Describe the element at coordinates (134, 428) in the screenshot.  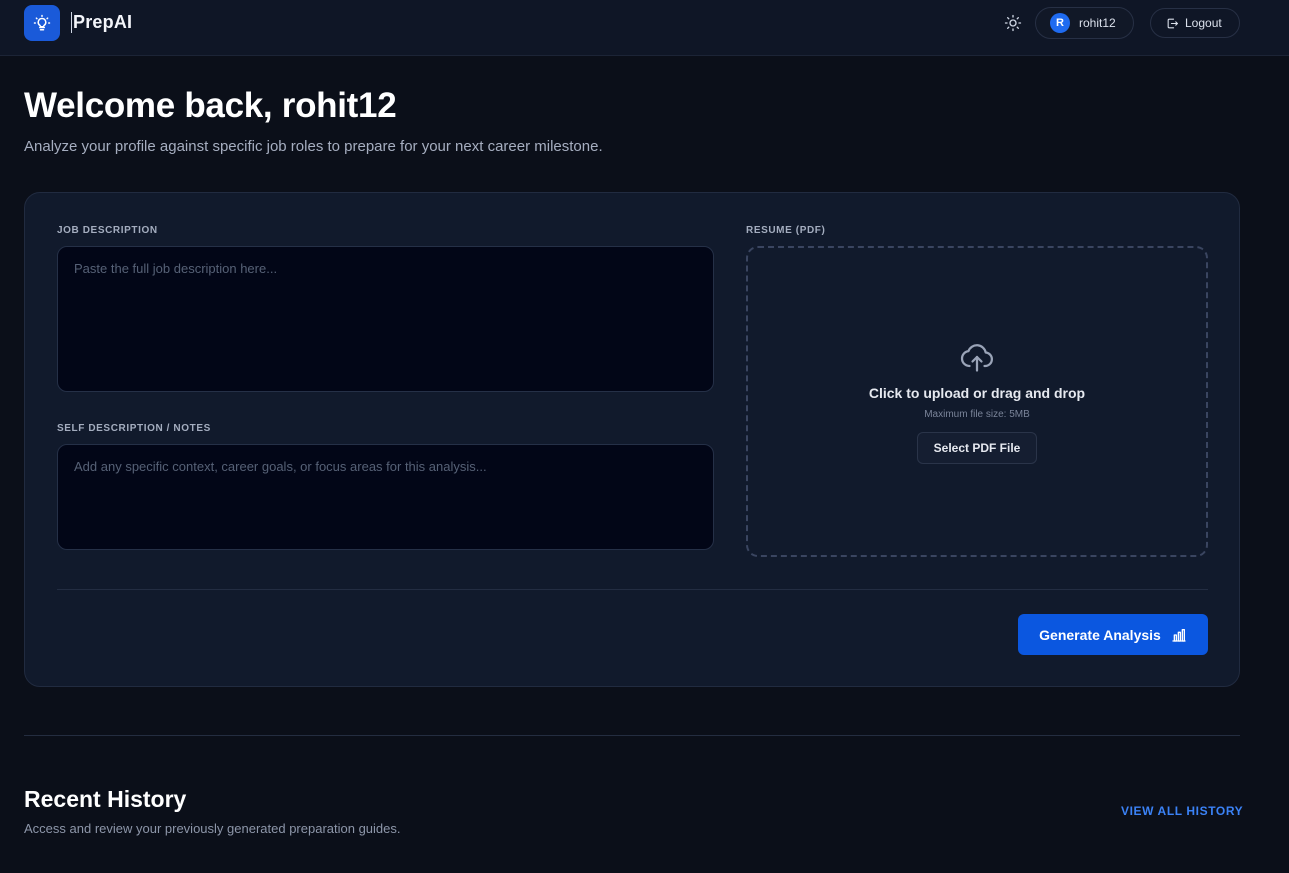
I see `self-description-label: SELF DESCRIPTION / NOTES` at that location.